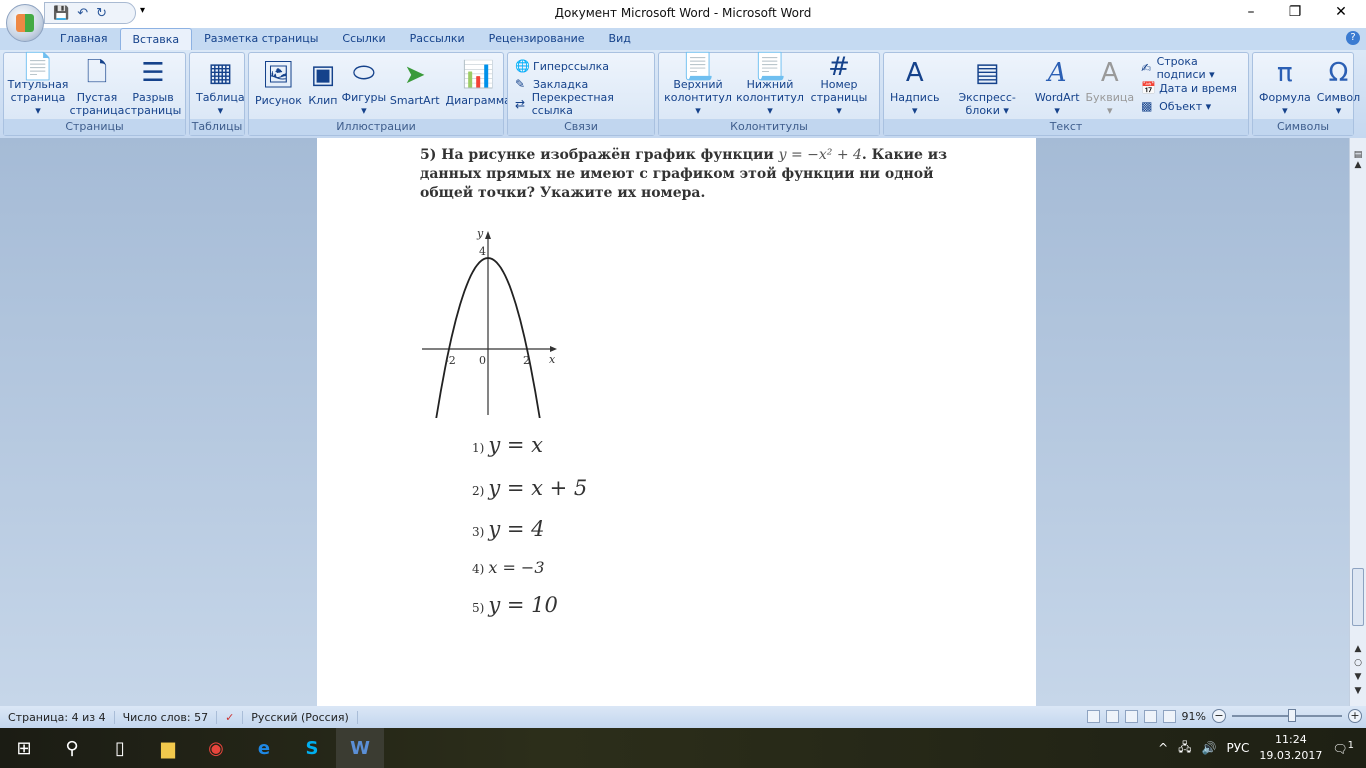 The width and height of the screenshot is (1366, 768). I want to click on globe-icon: 🌐, so click(522, 66).